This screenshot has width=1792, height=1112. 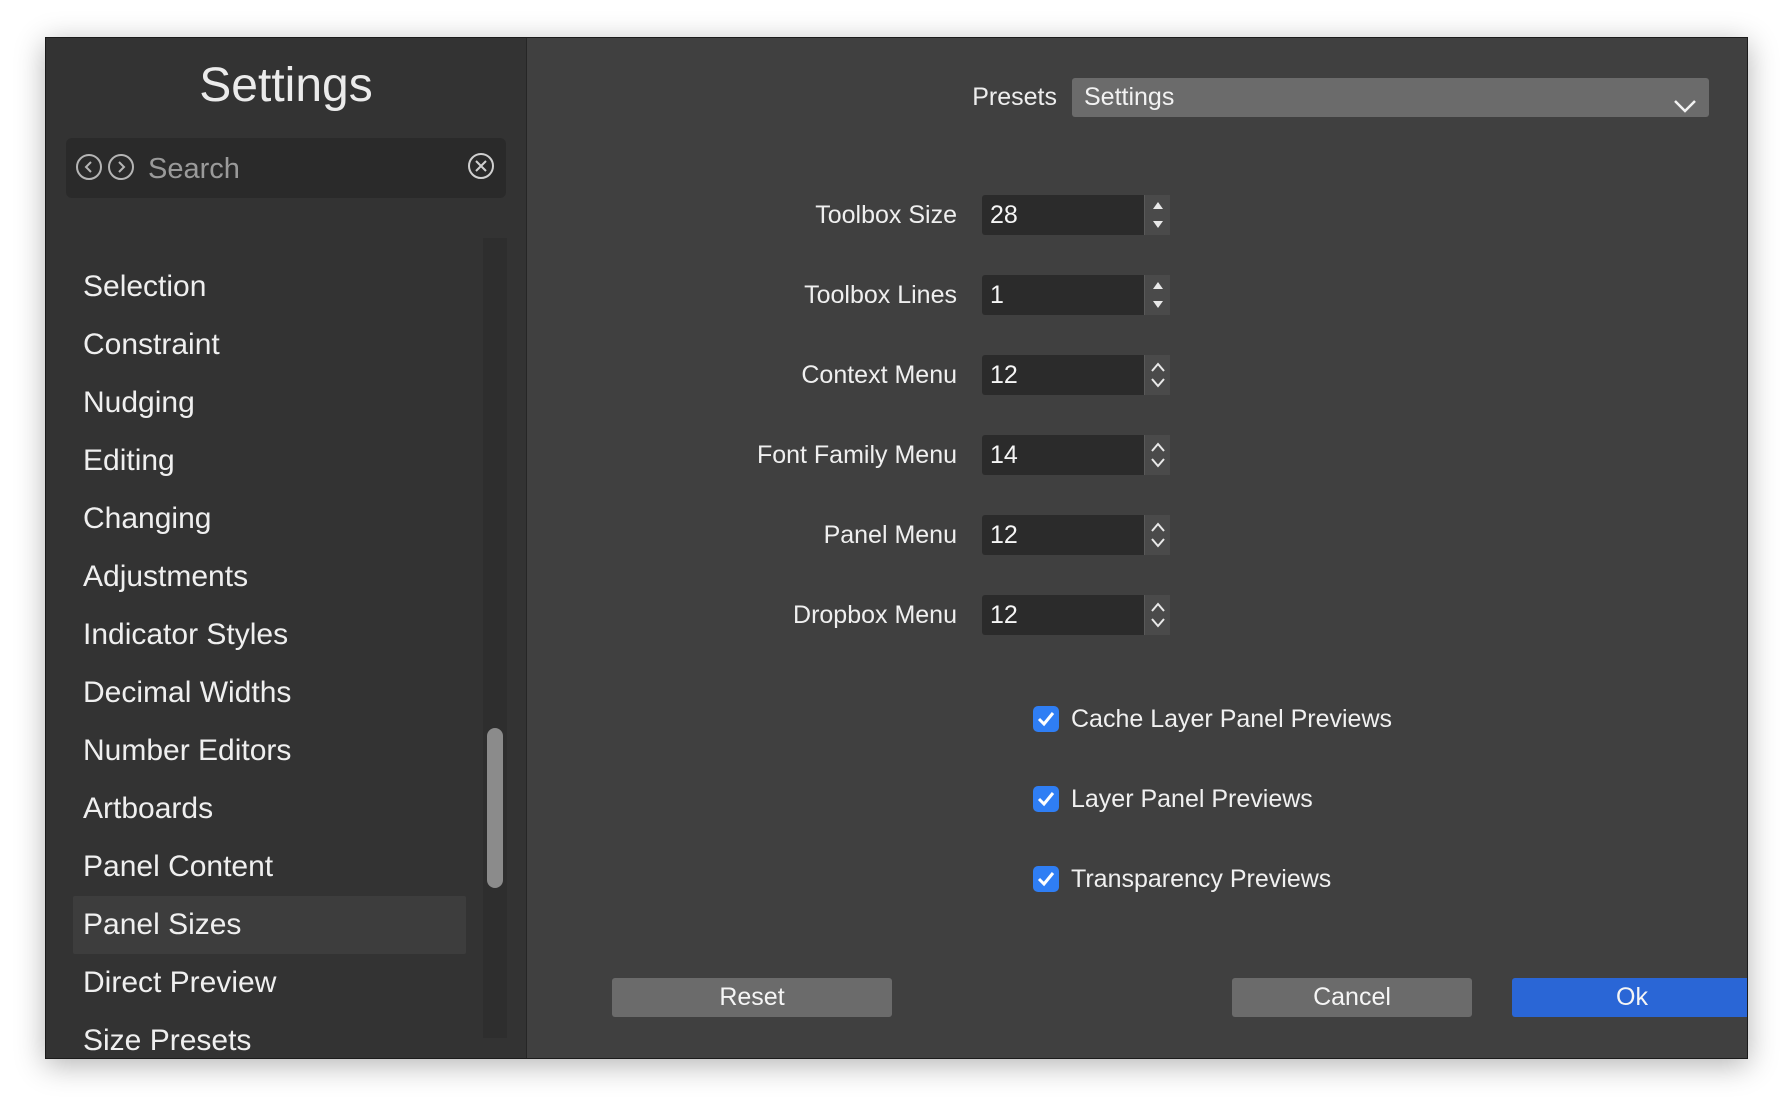 I want to click on toolbox-size-stepper, so click(x=1157, y=215).